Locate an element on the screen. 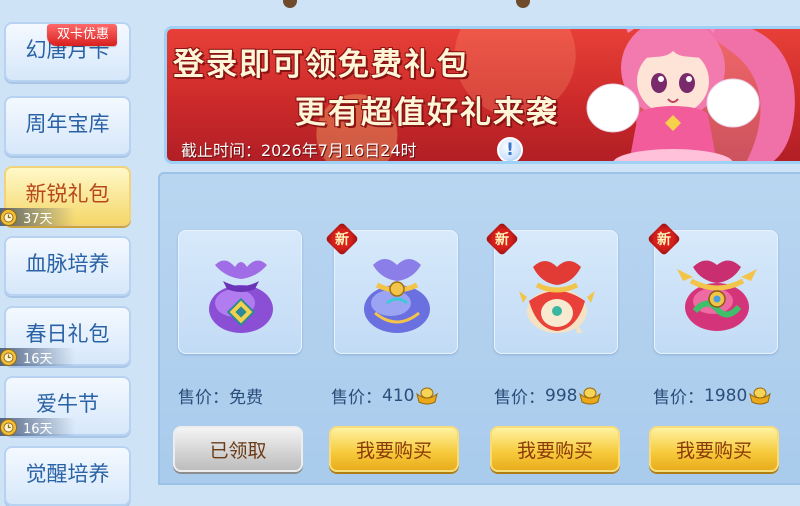 The image size is (800, 506). product-card is located at coordinates (240, 292).